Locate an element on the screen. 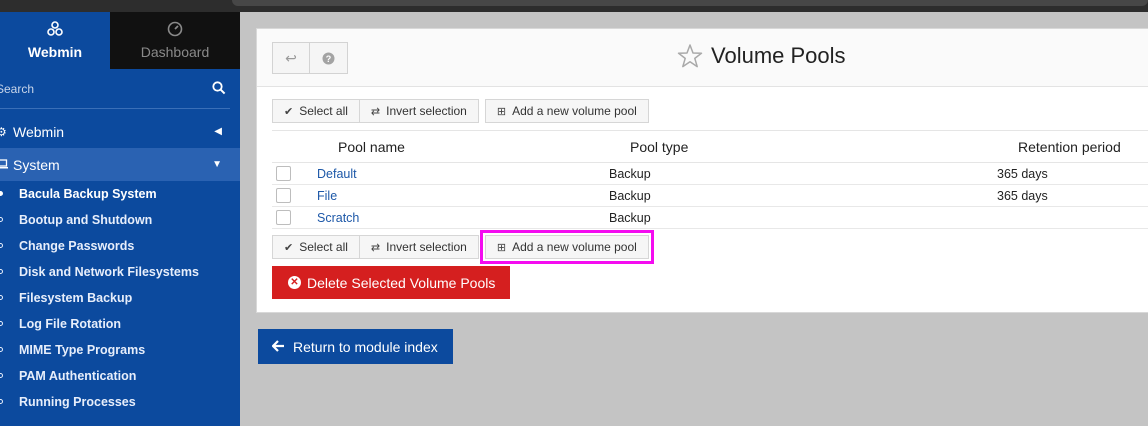 The width and height of the screenshot is (1148, 426). webmin-logo-icon is located at coordinates (55, 31).